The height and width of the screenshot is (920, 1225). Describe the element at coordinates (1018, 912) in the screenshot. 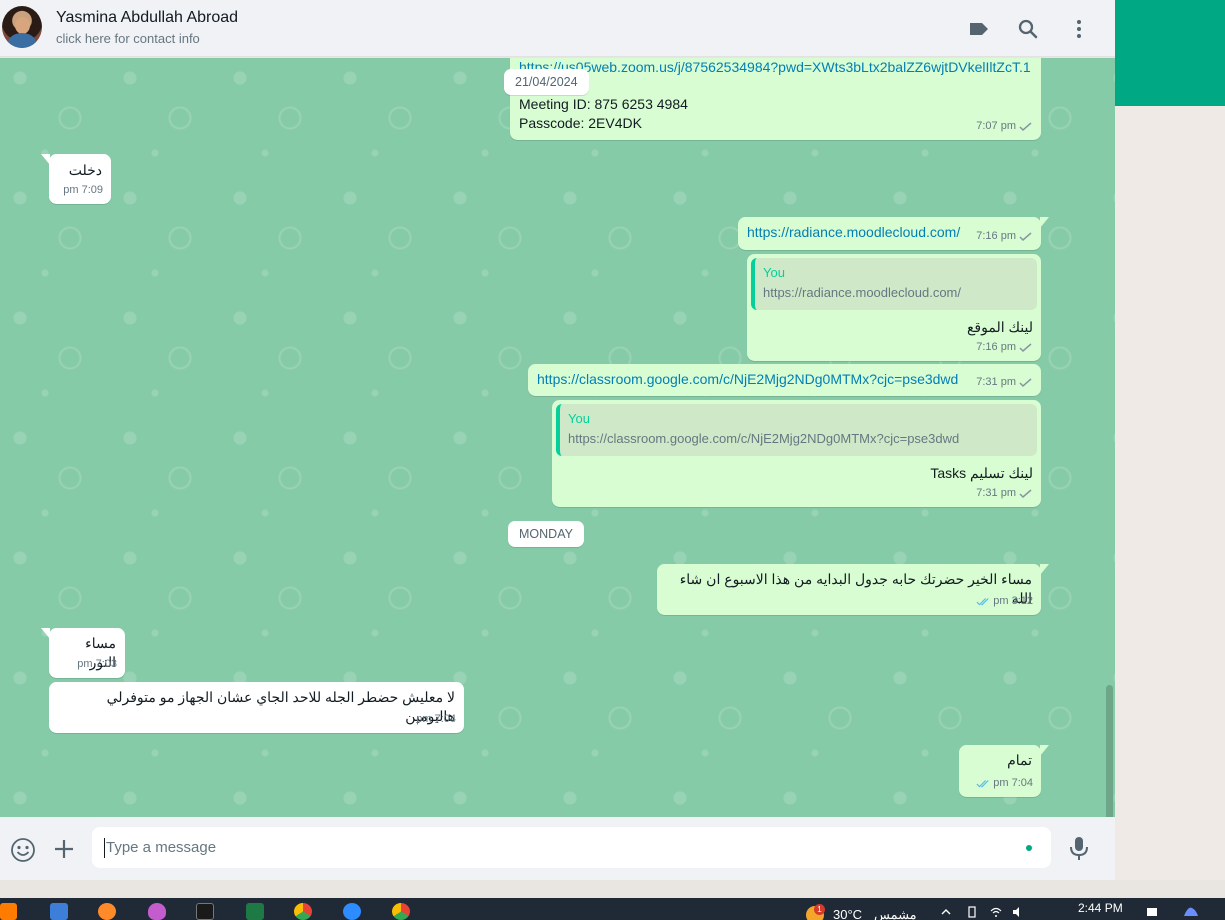

I see `volume-icon` at that location.